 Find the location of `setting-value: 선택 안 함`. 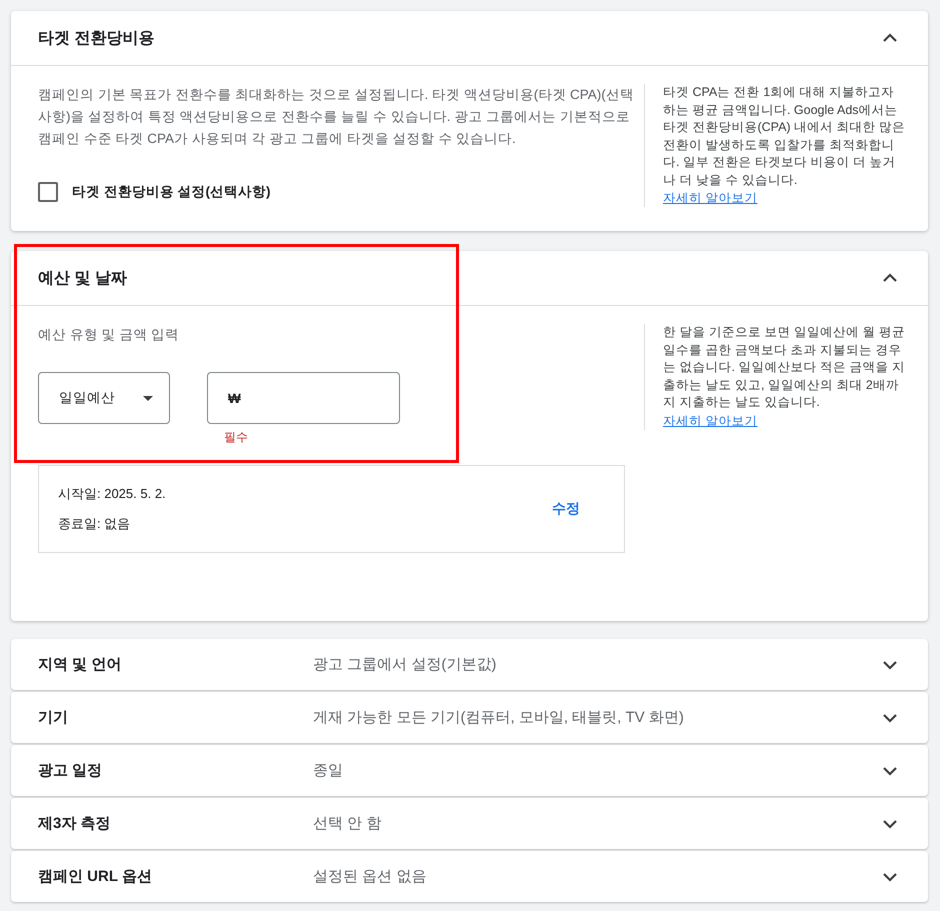

setting-value: 선택 안 함 is located at coordinates (347, 823).